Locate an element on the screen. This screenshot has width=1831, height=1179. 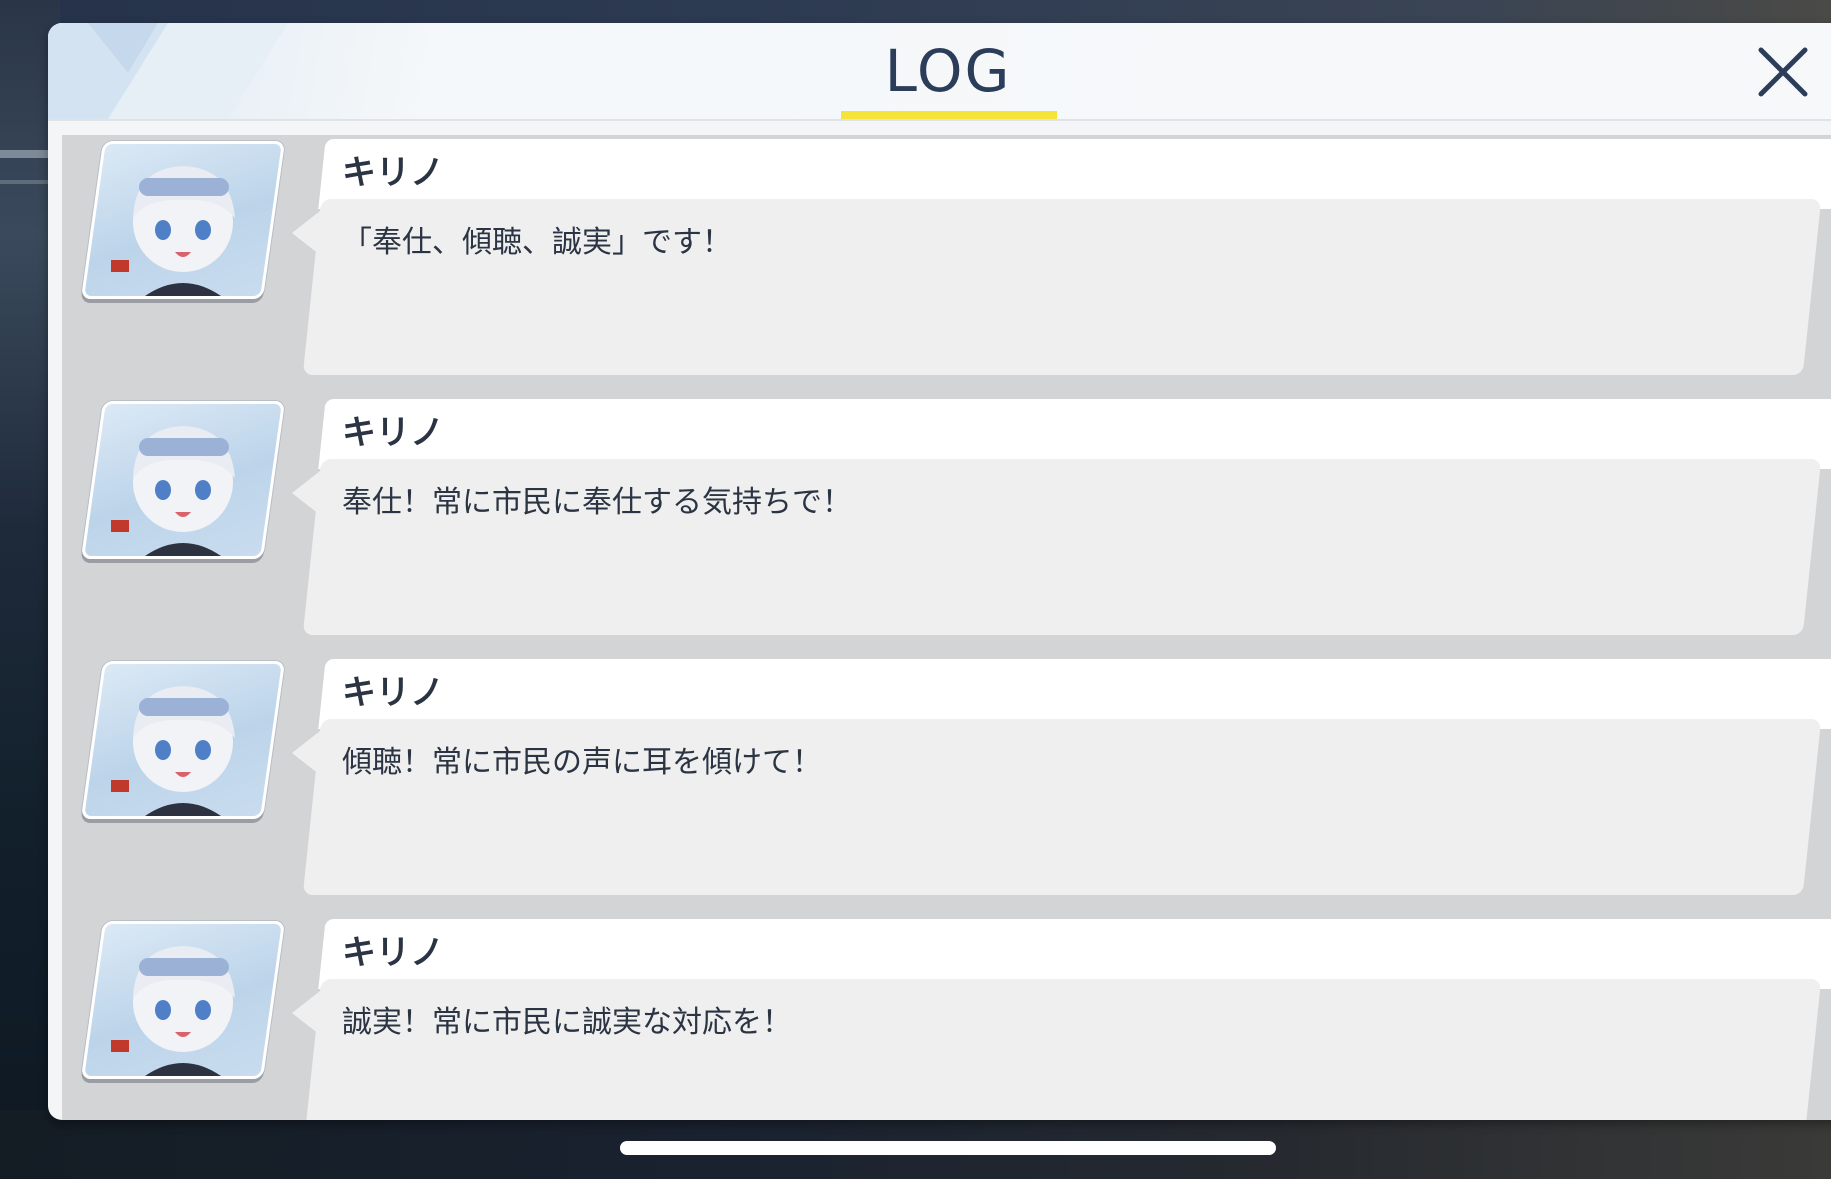
close-icon is located at coordinates (1783, 72).